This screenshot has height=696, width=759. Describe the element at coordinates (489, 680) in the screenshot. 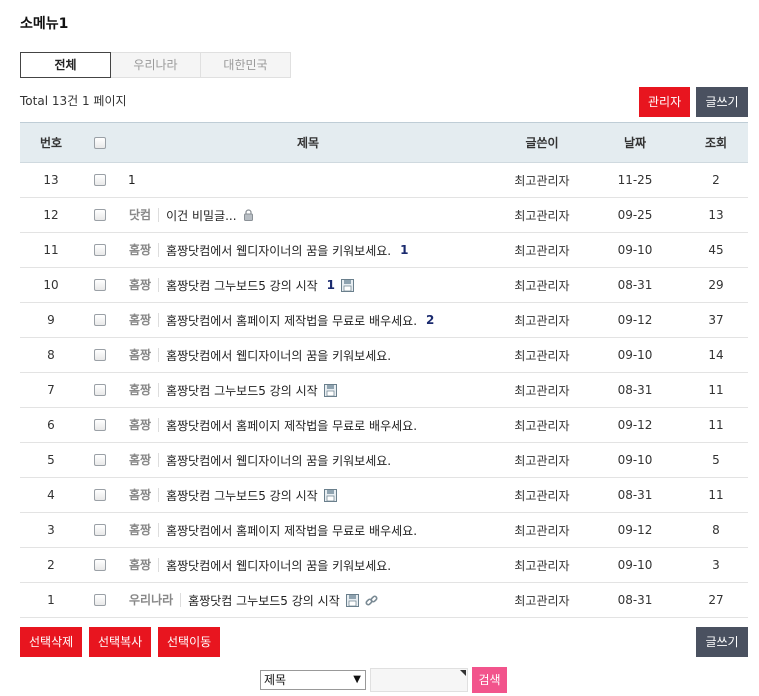

I see `search-button: 검색` at that location.